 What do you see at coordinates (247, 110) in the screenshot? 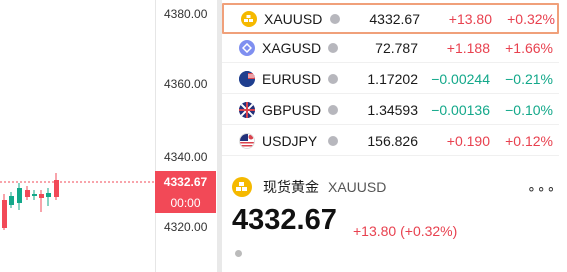
I see `gb-us-flag-icon` at bounding box center [247, 110].